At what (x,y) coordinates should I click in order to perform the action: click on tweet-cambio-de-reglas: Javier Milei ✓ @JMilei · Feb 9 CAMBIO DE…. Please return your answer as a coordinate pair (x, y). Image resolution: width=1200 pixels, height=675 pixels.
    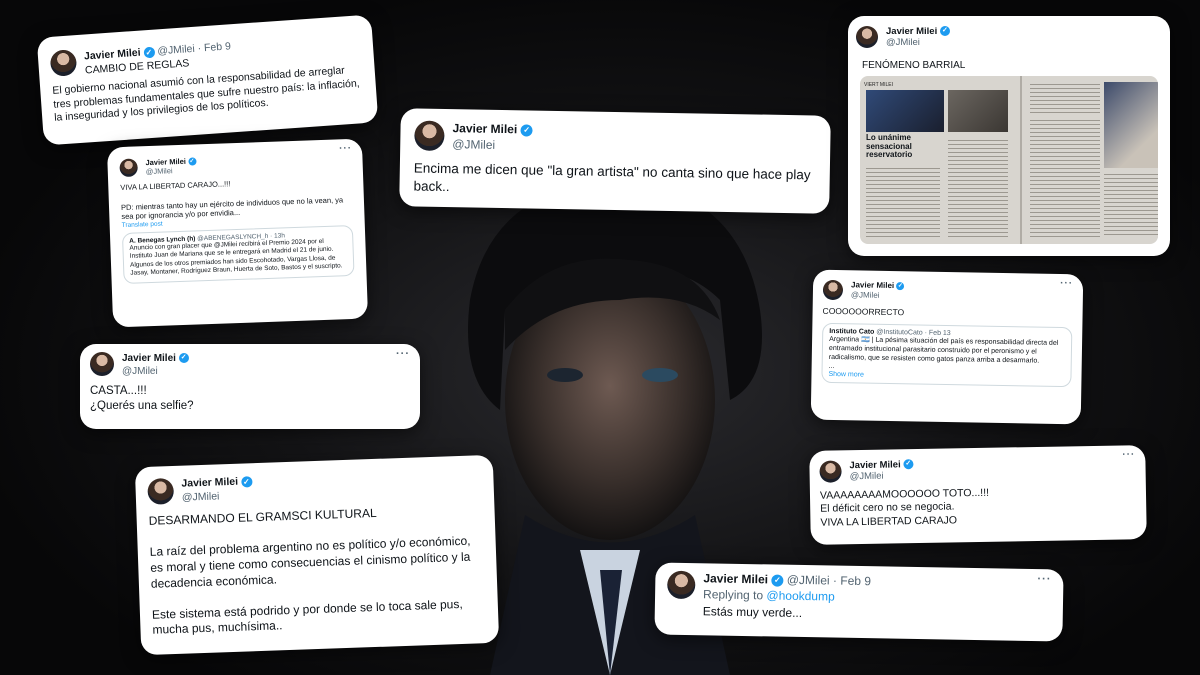
    Looking at the image, I should click on (207, 80).